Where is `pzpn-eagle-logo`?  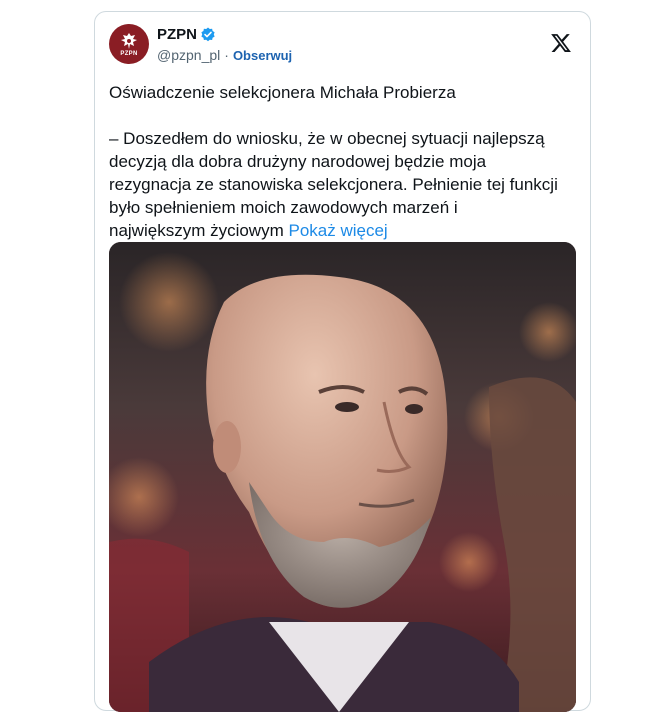 pzpn-eagle-logo is located at coordinates (129, 40).